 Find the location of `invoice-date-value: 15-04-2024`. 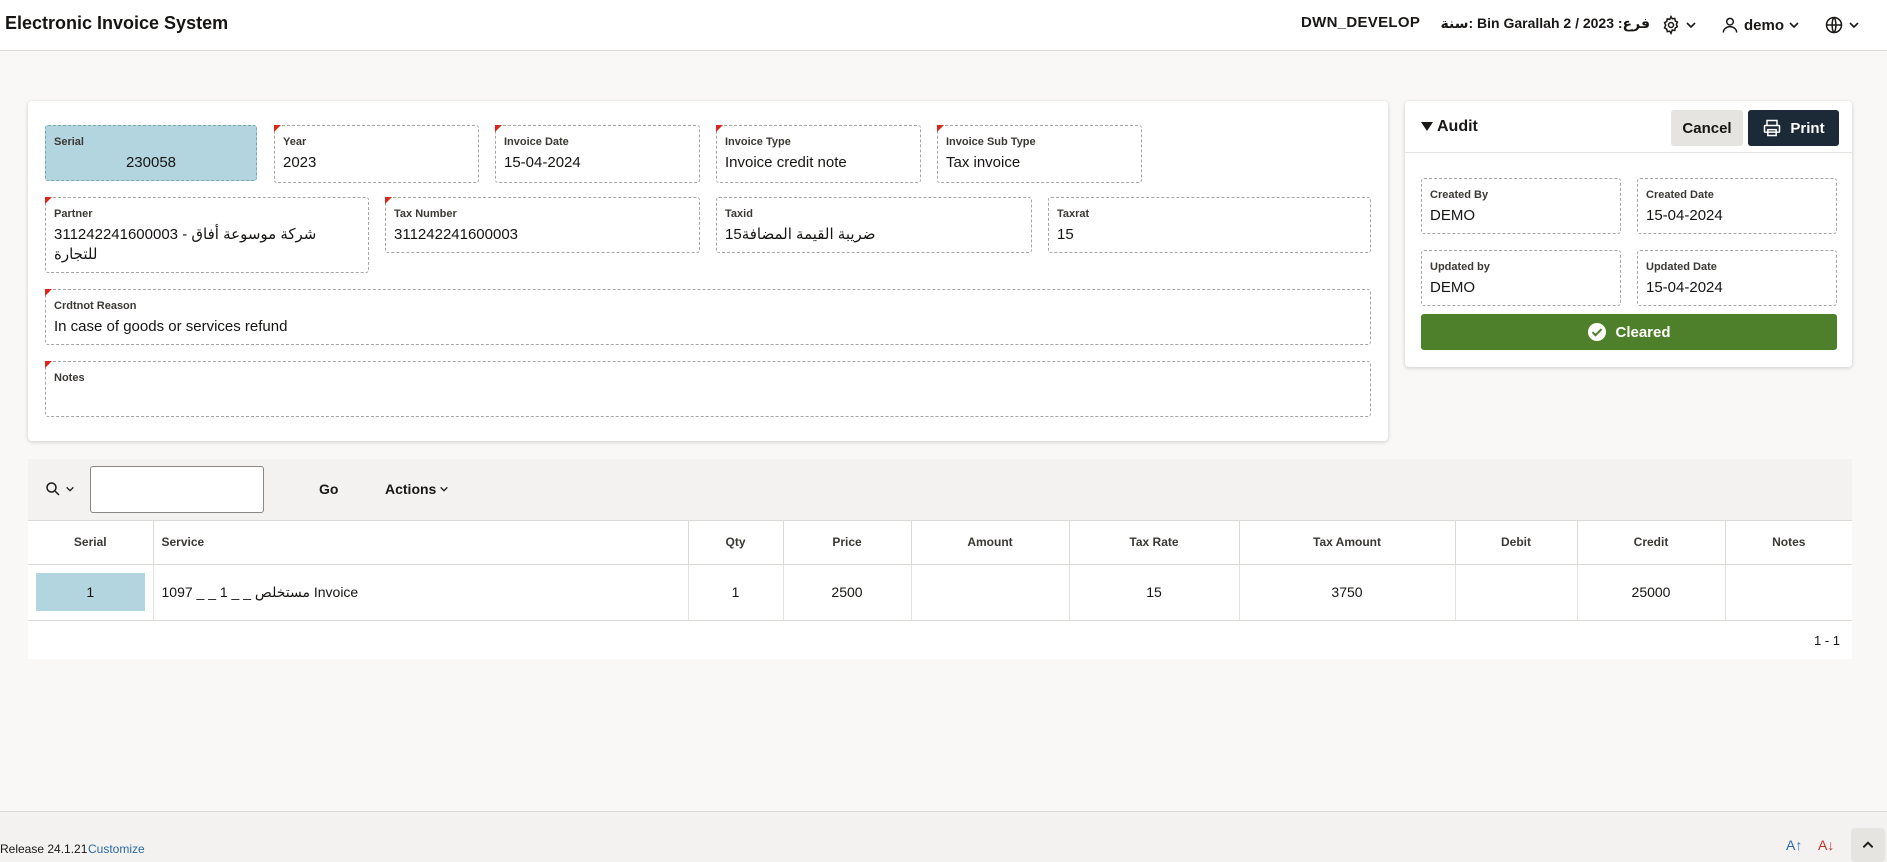

invoice-date-value: 15-04-2024 is located at coordinates (542, 162).